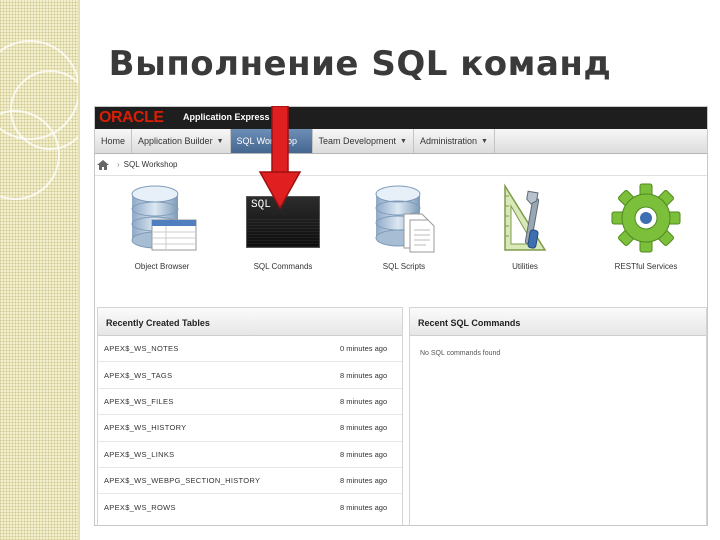 This screenshot has height=540, width=720. Describe the element at coordinates (460, 353) in the screenshot. I see `empty-message: No SQL commands found` at that location.